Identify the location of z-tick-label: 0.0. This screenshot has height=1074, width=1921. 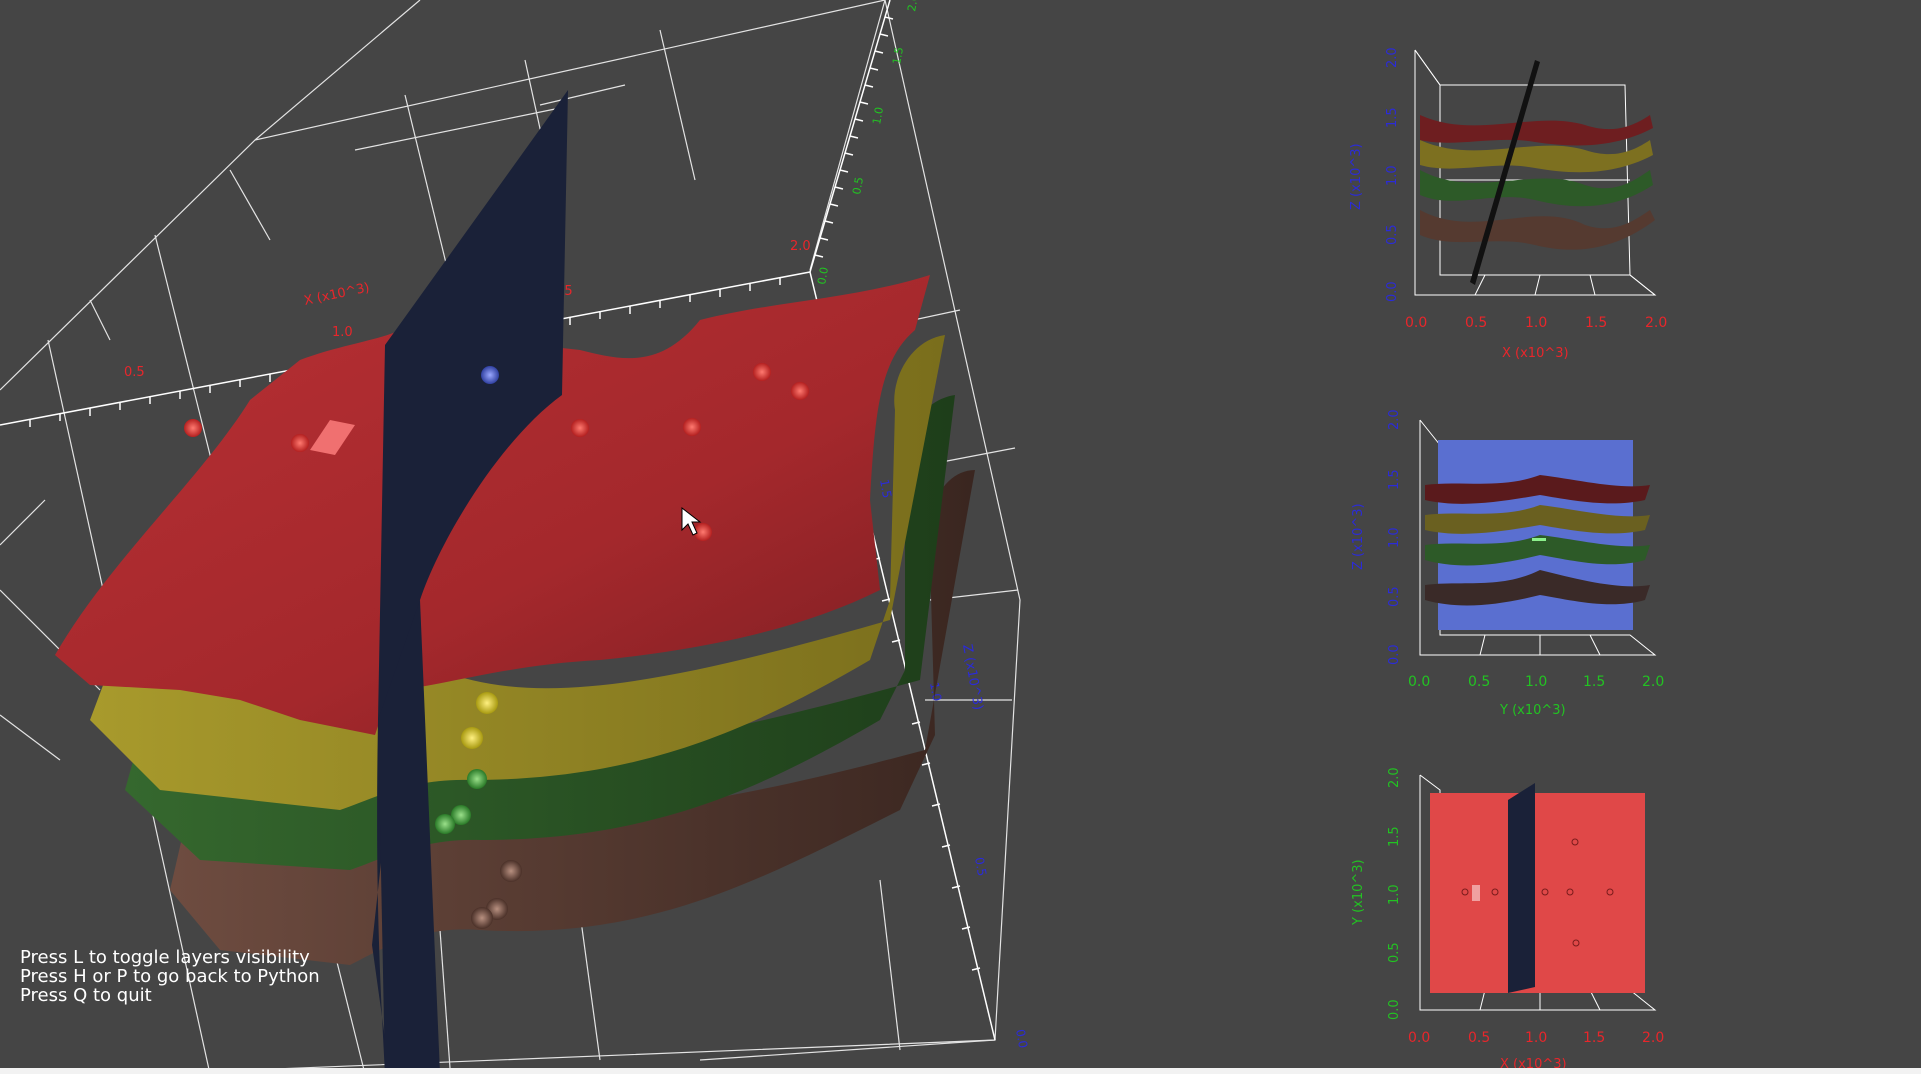
(1021, 1038).